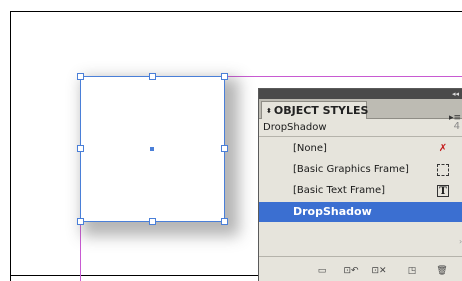 Image resolution: width=462 pixels, height=281 pixels. What do you see at coordinates (269, 111) in the screenshot?
I see `tab-arrows-icon: ⬍` at bounding box center [269, 111].